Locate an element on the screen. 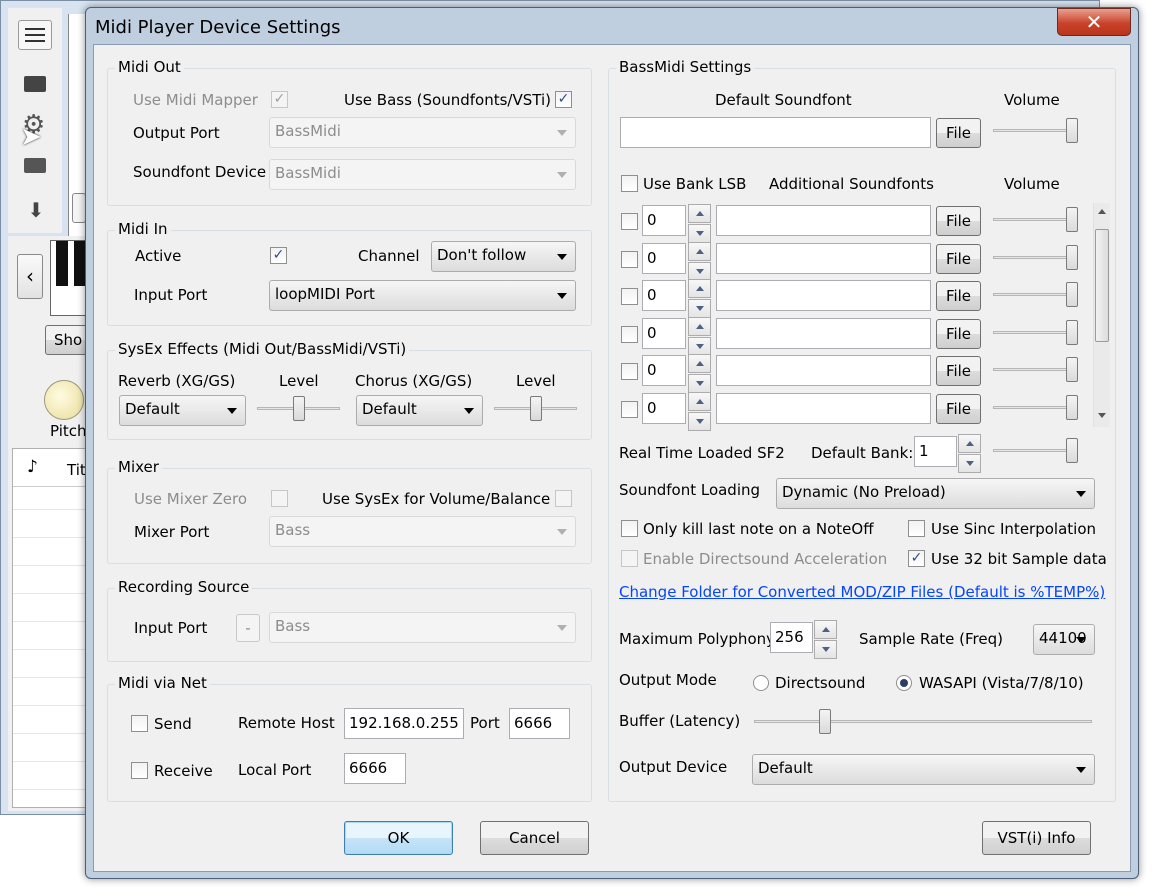 The height and width of the screenshot is (896, 1156). realtime-volume-slider is located at coordinates (1035, 451).